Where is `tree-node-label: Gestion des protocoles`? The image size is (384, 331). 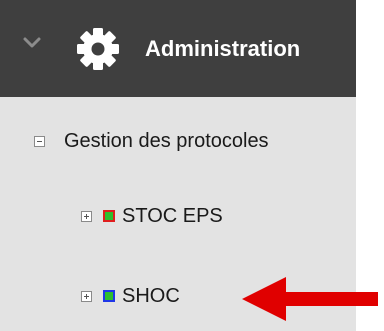 tree-node-label: Gestion des protocoles is located at coordinates (166, 141).